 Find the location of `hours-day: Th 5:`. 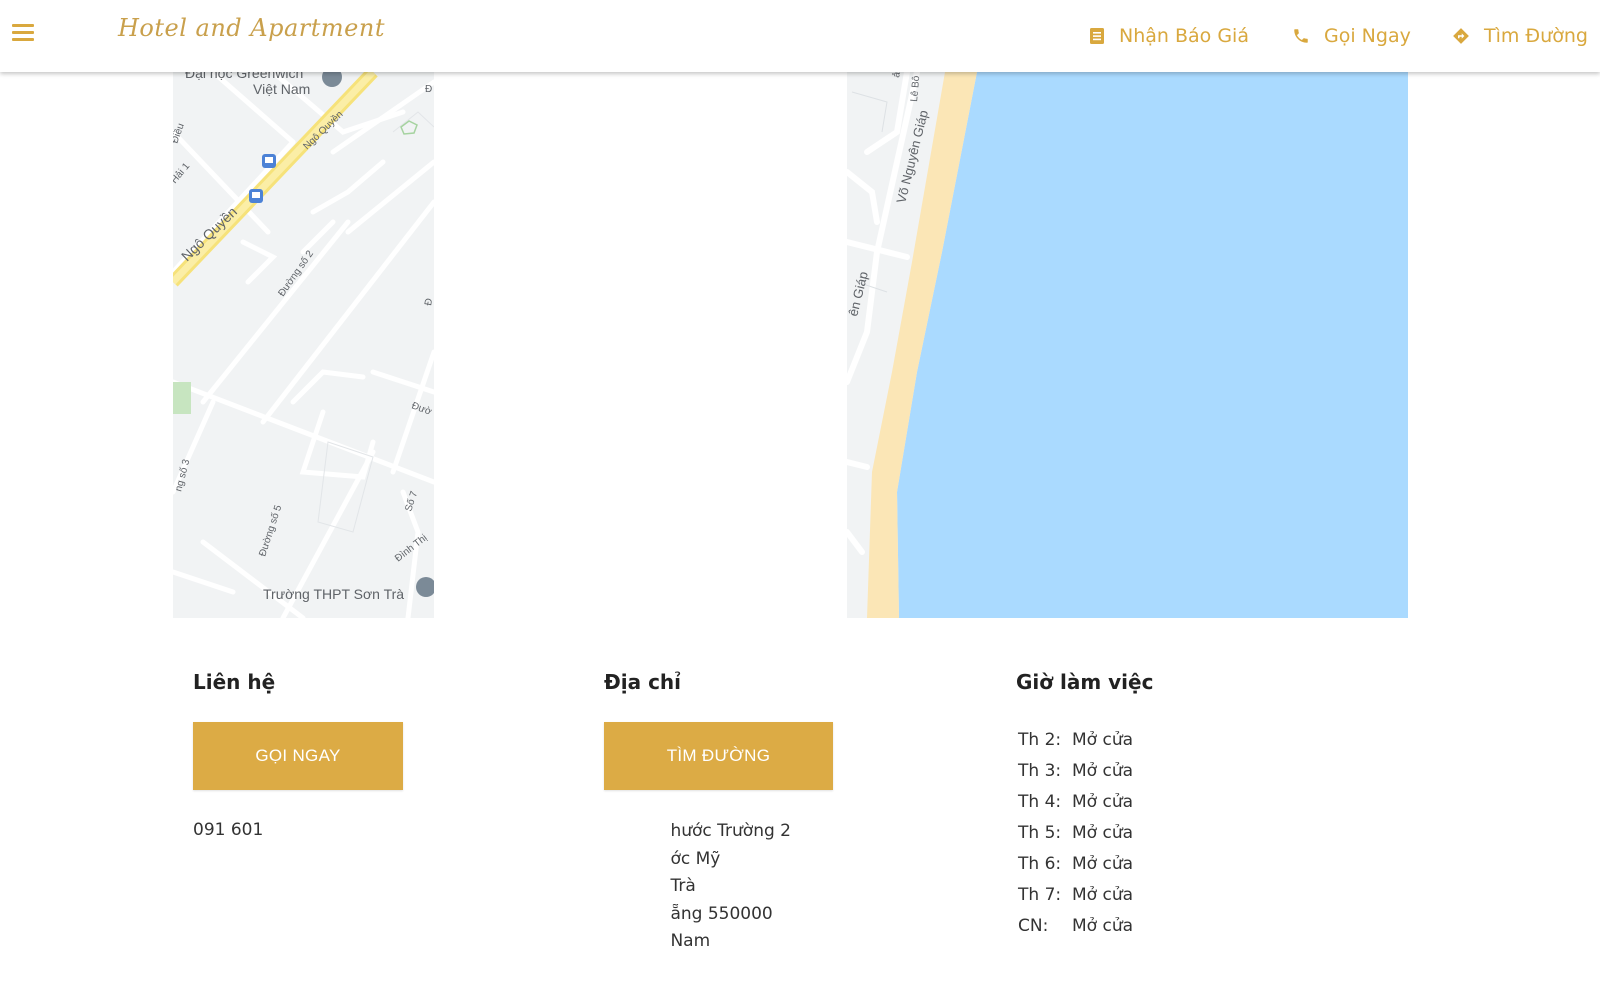

hours-day: Th 5: is located at coordinates (1040, 832).